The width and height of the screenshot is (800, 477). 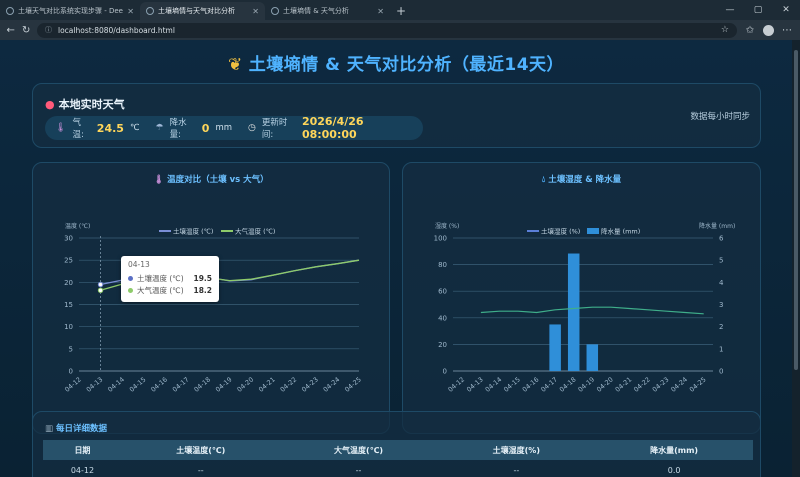 I want to click on location-pin-icon: ●, so click(x=50, y=104).